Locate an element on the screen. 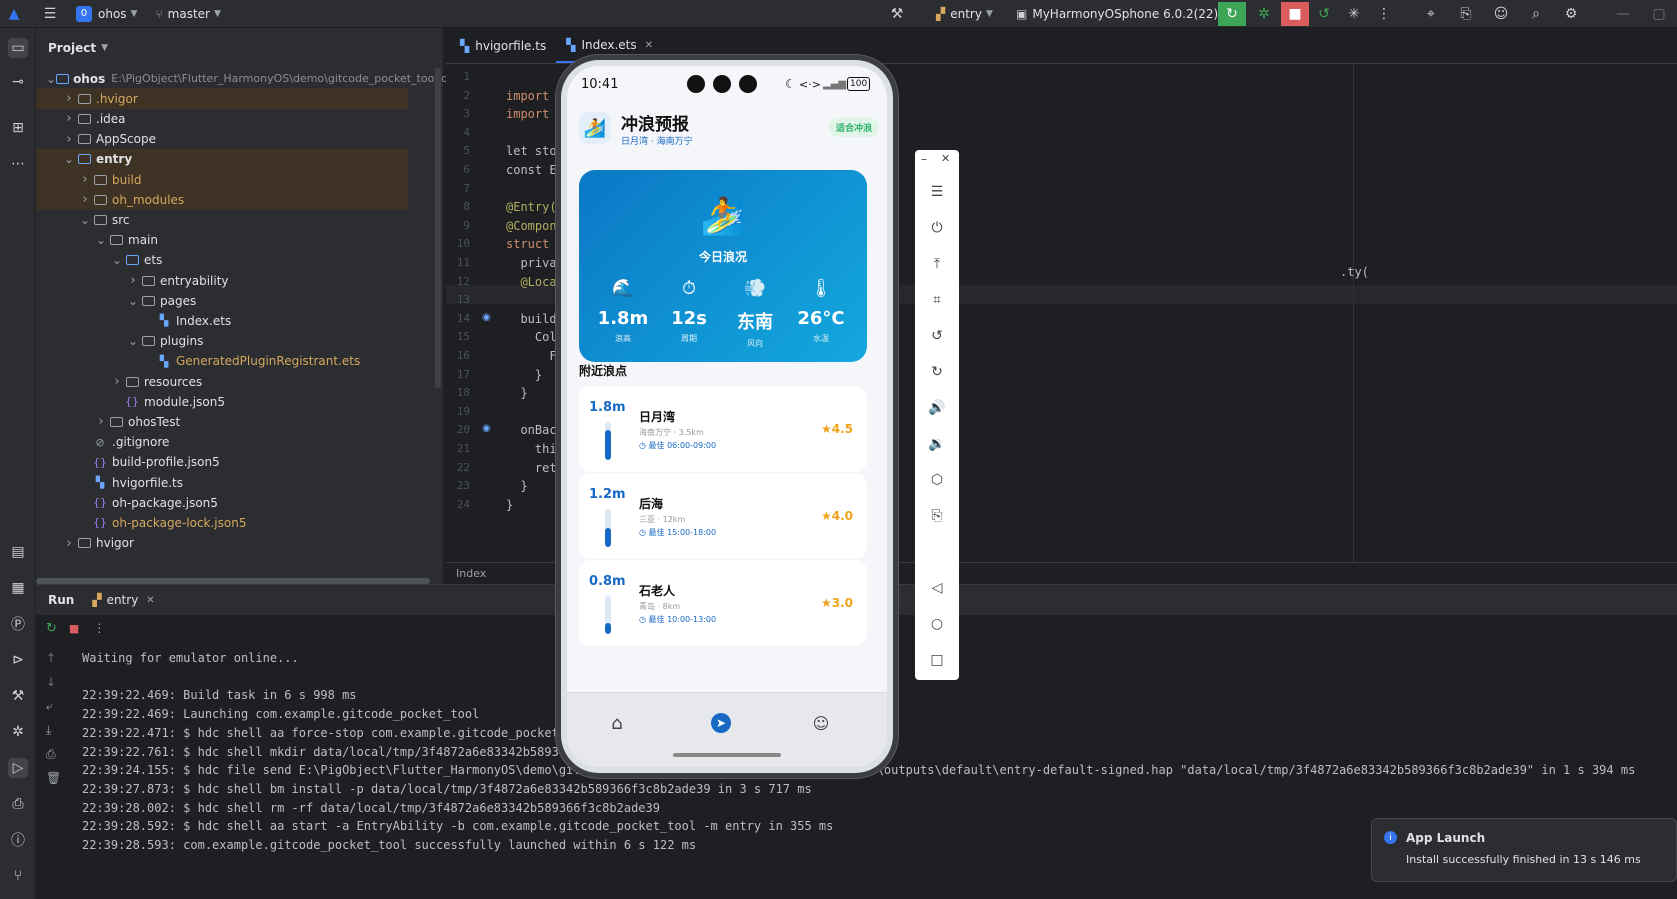 Image resolution: width=1677 pixels, height=899 pixels. structure-icon: ⊞ is located at coordinates (18, 128).